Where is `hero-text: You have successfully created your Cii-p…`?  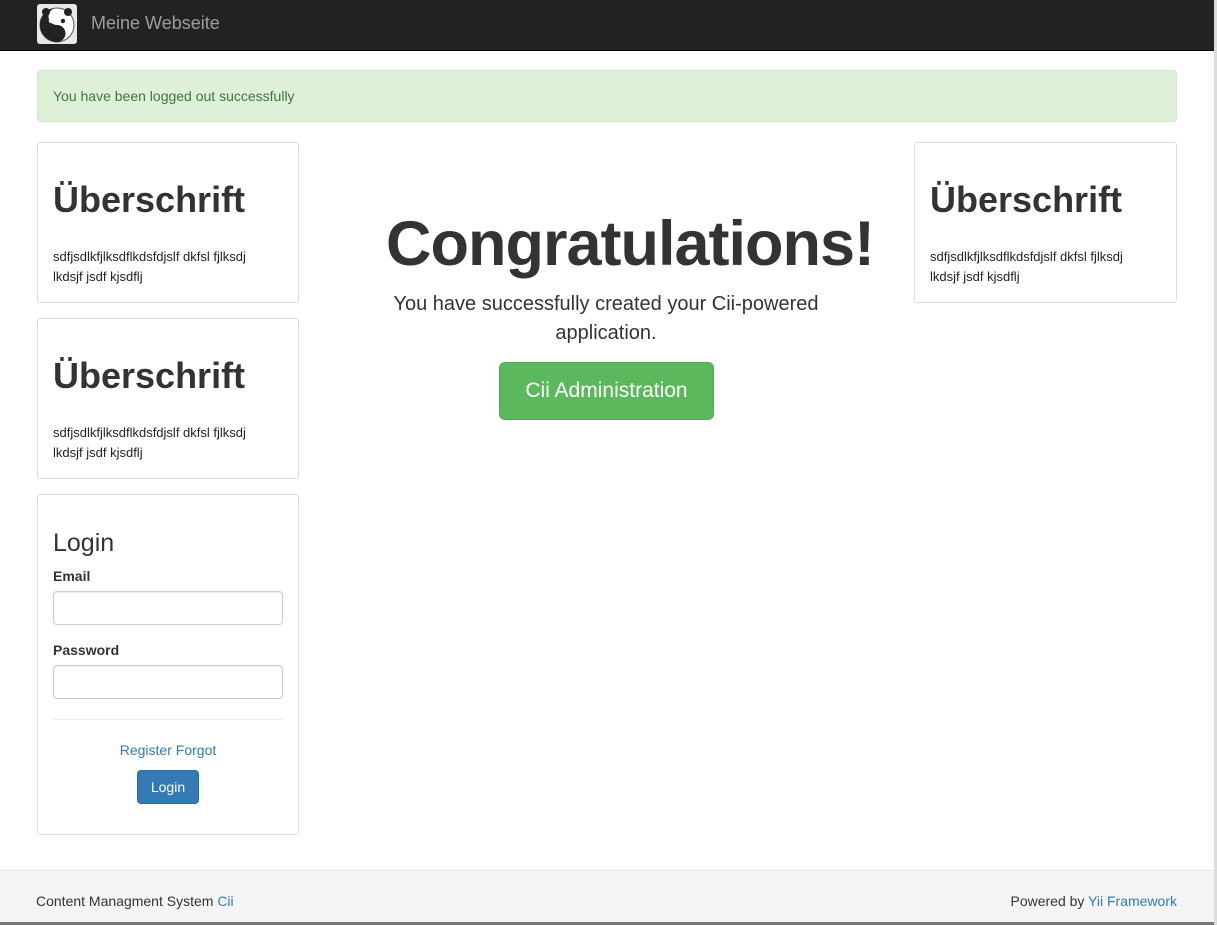 hero-text: You have successfully created your Cii-p… is located at coordinates (606, 318).